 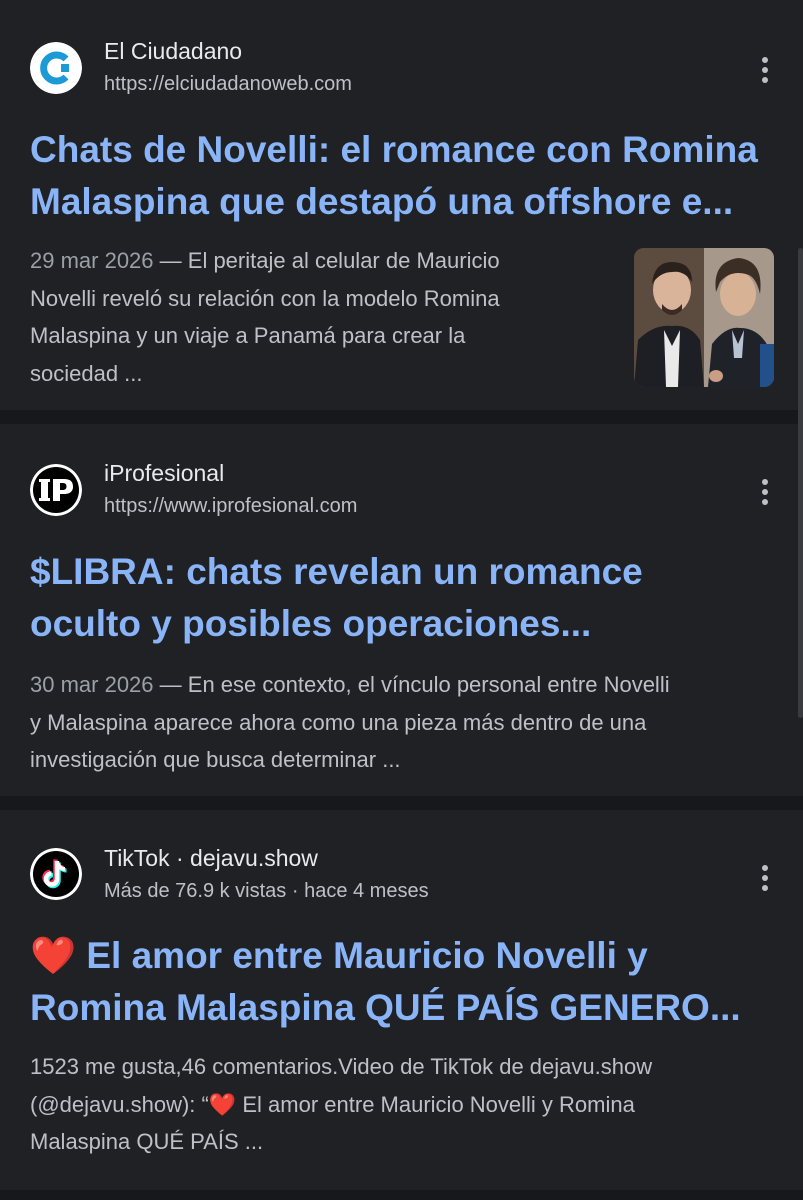 What do you see at coordinates (230, 506) in the screenshot?
I see `source-url: https://www.iprofesional.com` at bounding box center [230, 506].